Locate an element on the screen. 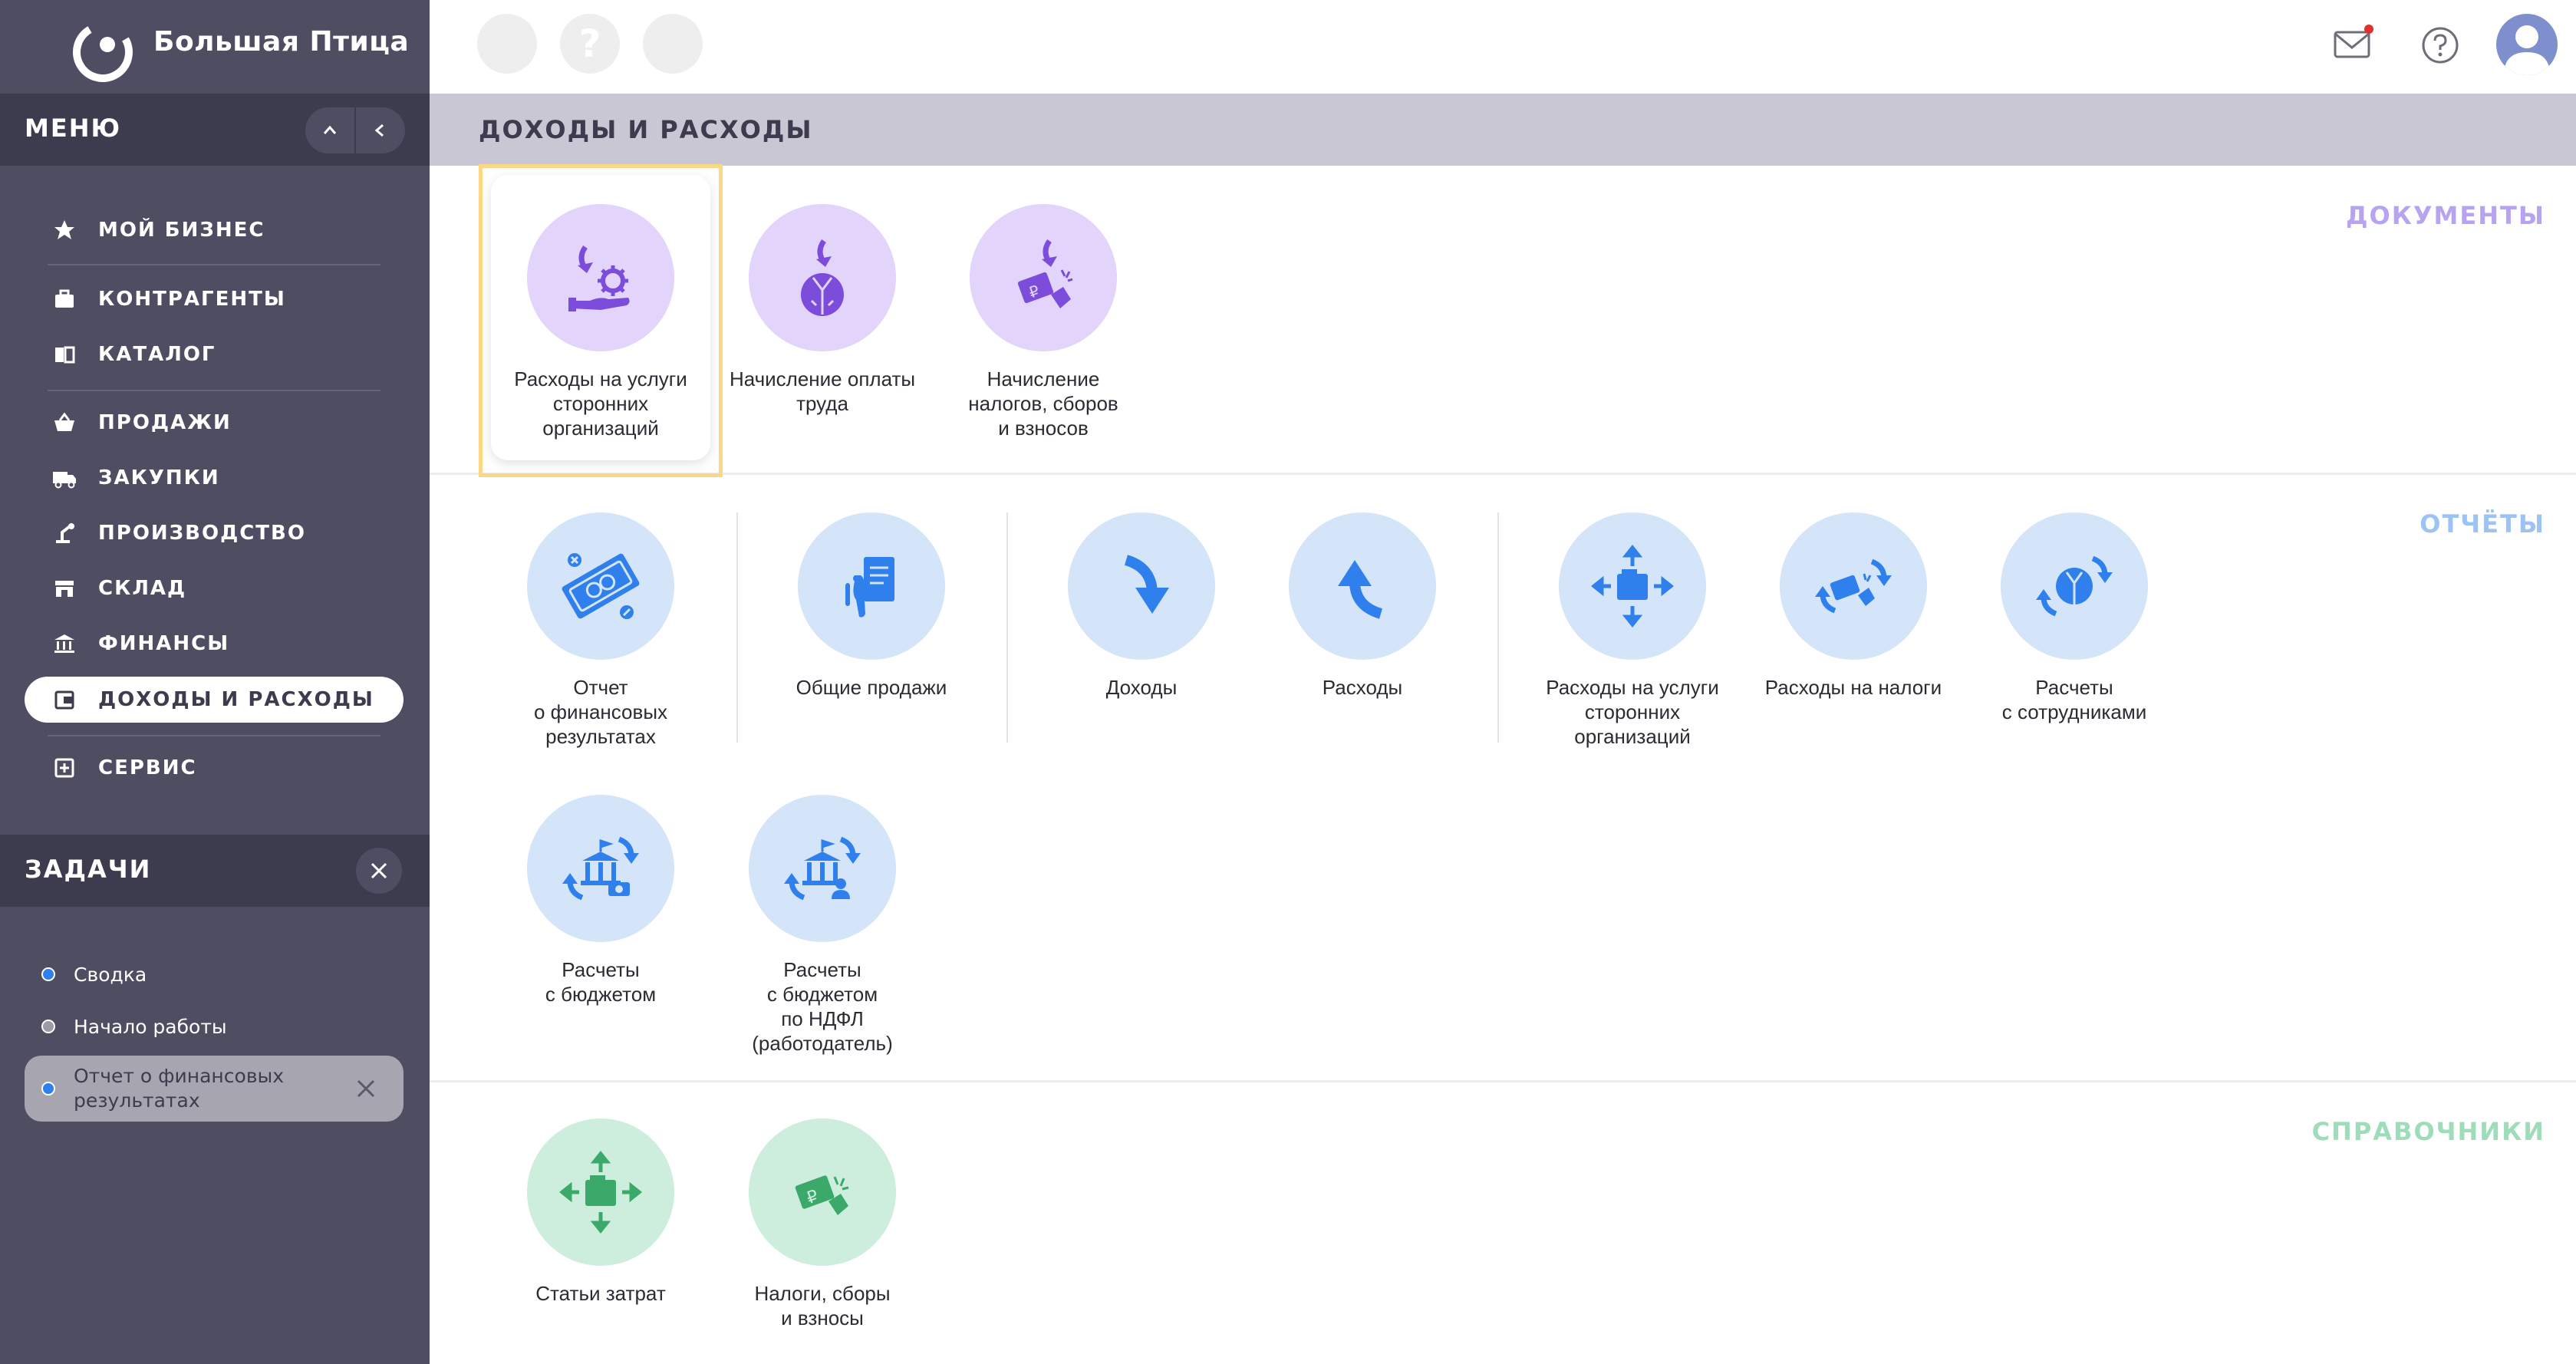  tile-label: Начисление оплаты труда is located at coordinates (822, 391).